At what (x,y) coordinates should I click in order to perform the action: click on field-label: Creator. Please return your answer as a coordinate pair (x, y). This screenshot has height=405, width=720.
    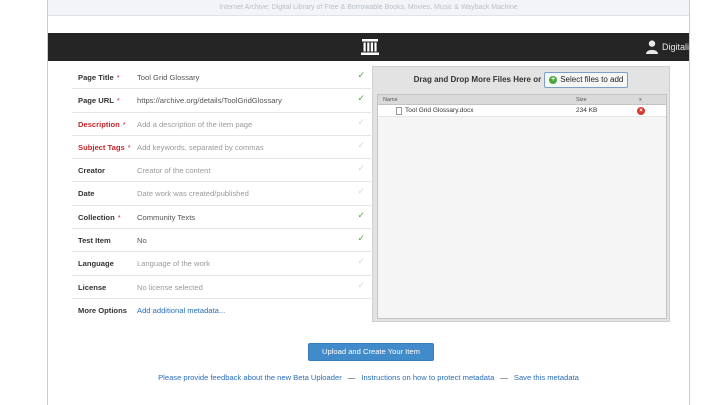
    Looking at the image, I should click on (91, 170).